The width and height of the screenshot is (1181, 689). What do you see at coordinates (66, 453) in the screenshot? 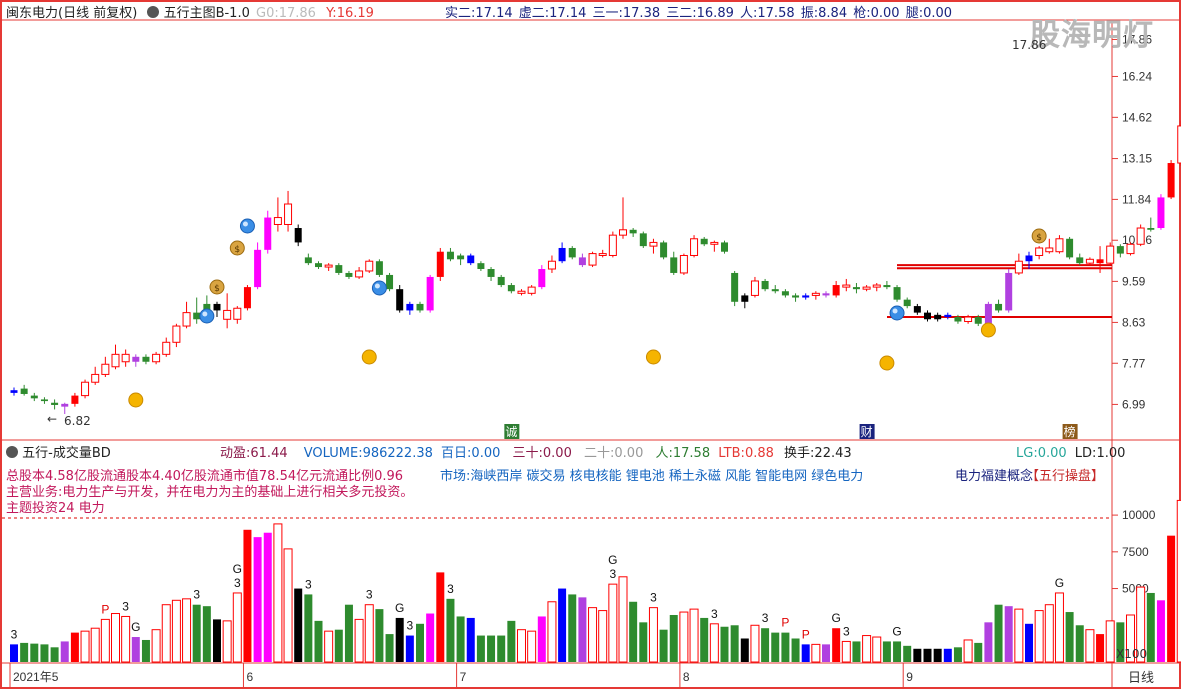
I see `volume-panel-name: 五行-成交量BD` at bounding box center [66, 453].